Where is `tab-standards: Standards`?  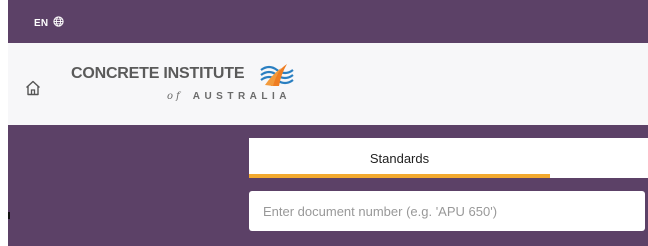
tab-standards: Standards is located at coordinates (399, 158).